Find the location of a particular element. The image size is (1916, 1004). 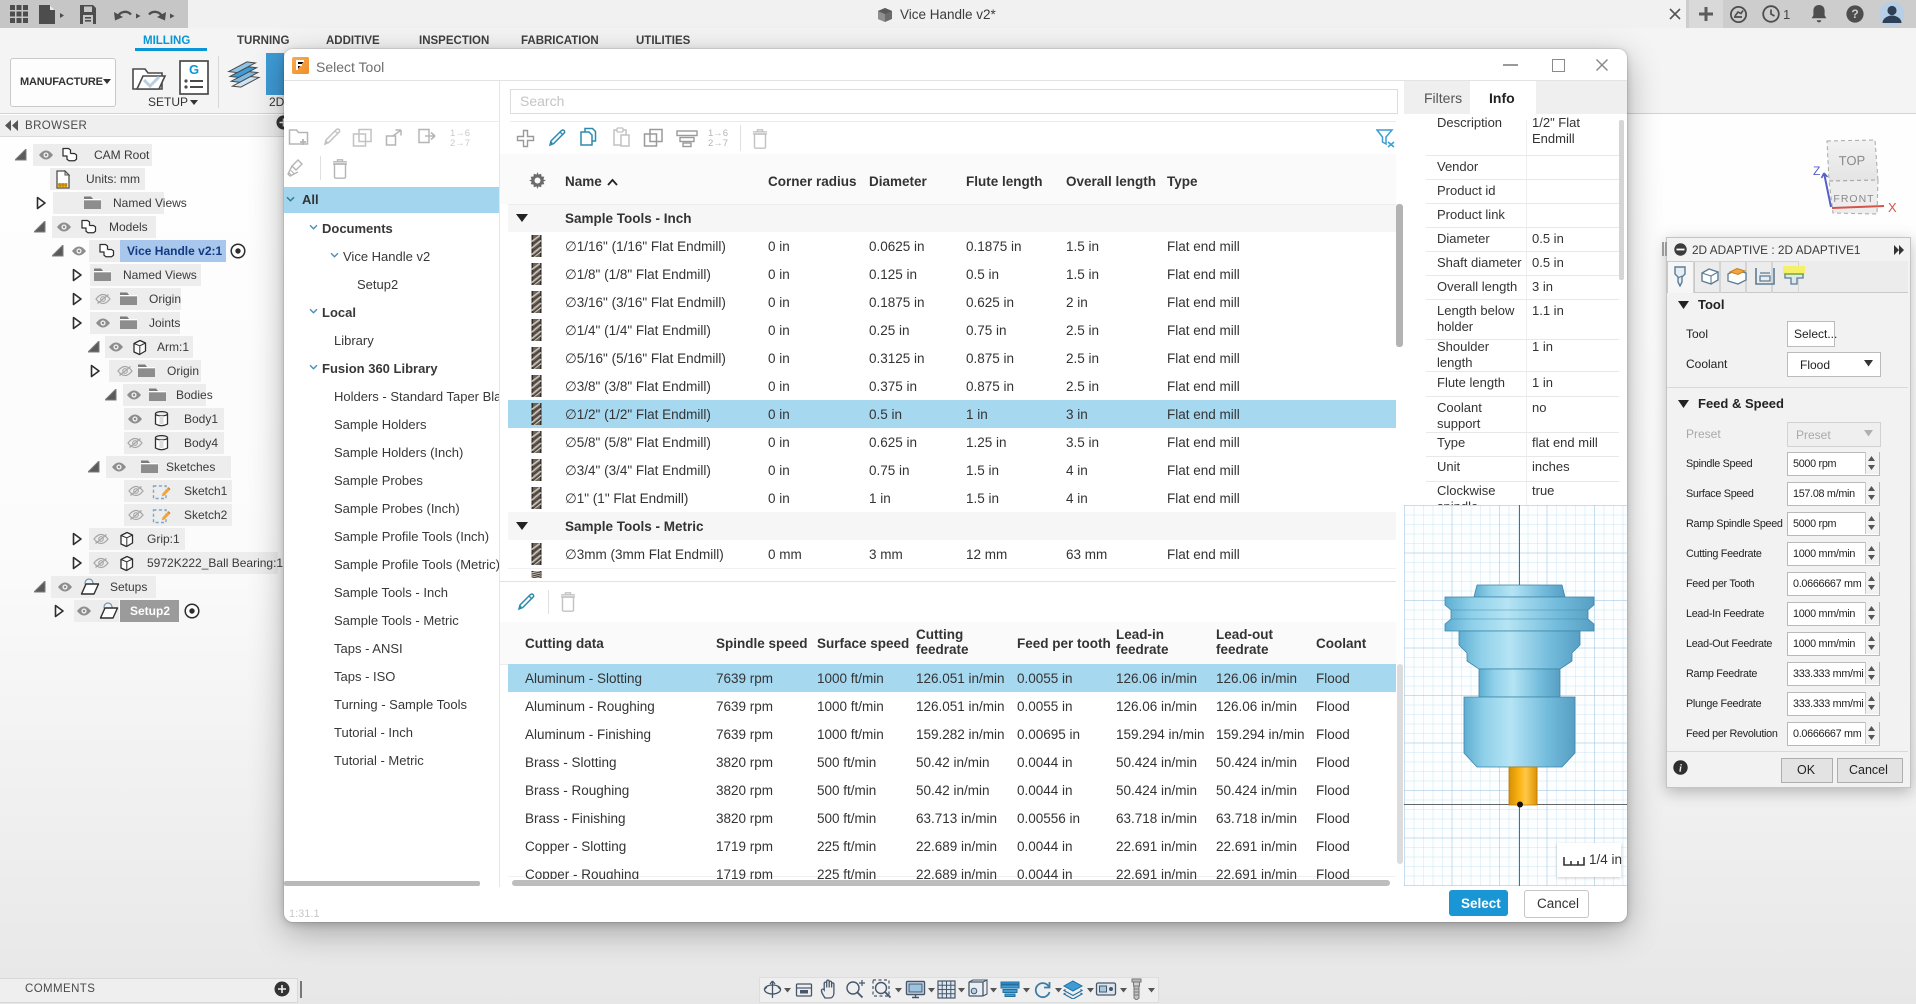

svg-text: i is located at coordinates (1680, 768).